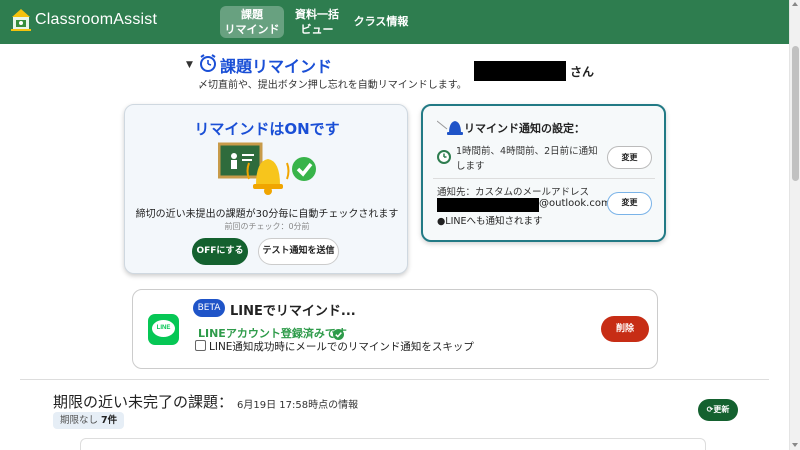 This screenshot has height=450, width=800. What do you see at coordinates (317, 14) in the screenshot?
I see `nav-tab-label-line1: 資料一括` at bounding box center [317, 14].